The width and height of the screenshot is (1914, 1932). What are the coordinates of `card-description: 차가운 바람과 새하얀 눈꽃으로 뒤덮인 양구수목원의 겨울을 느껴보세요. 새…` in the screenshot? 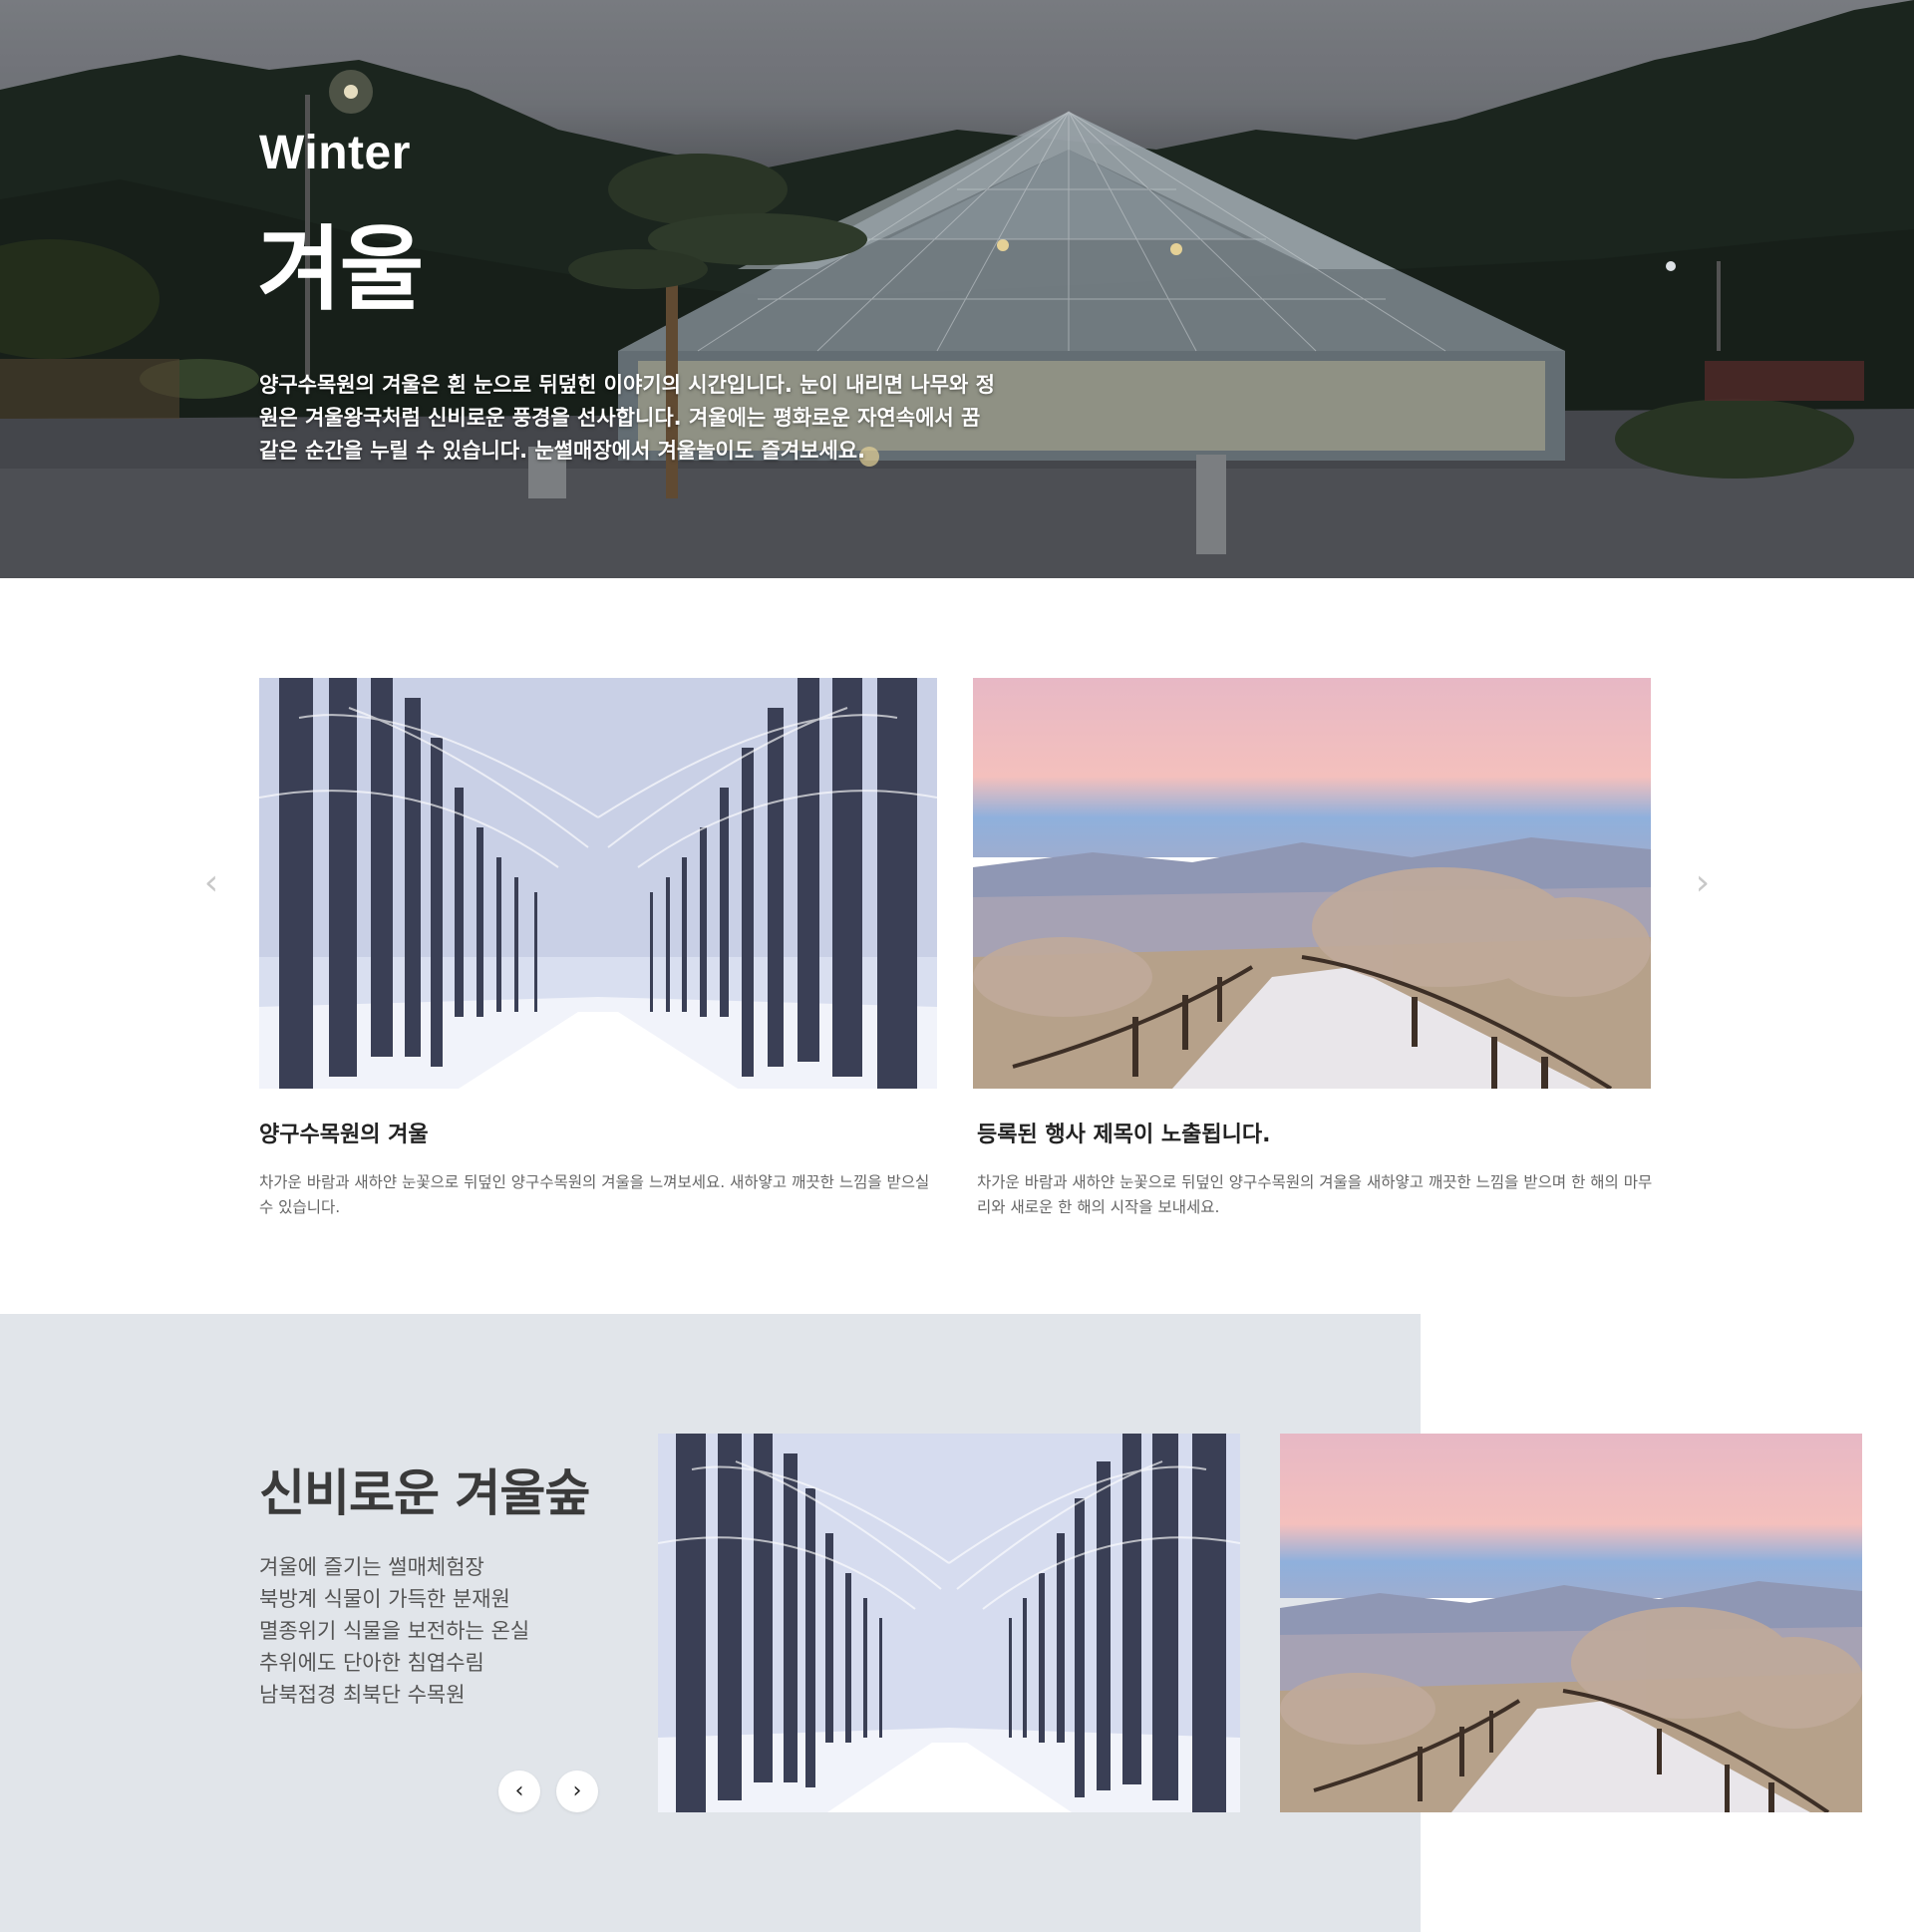 It's located at (594, 1194).